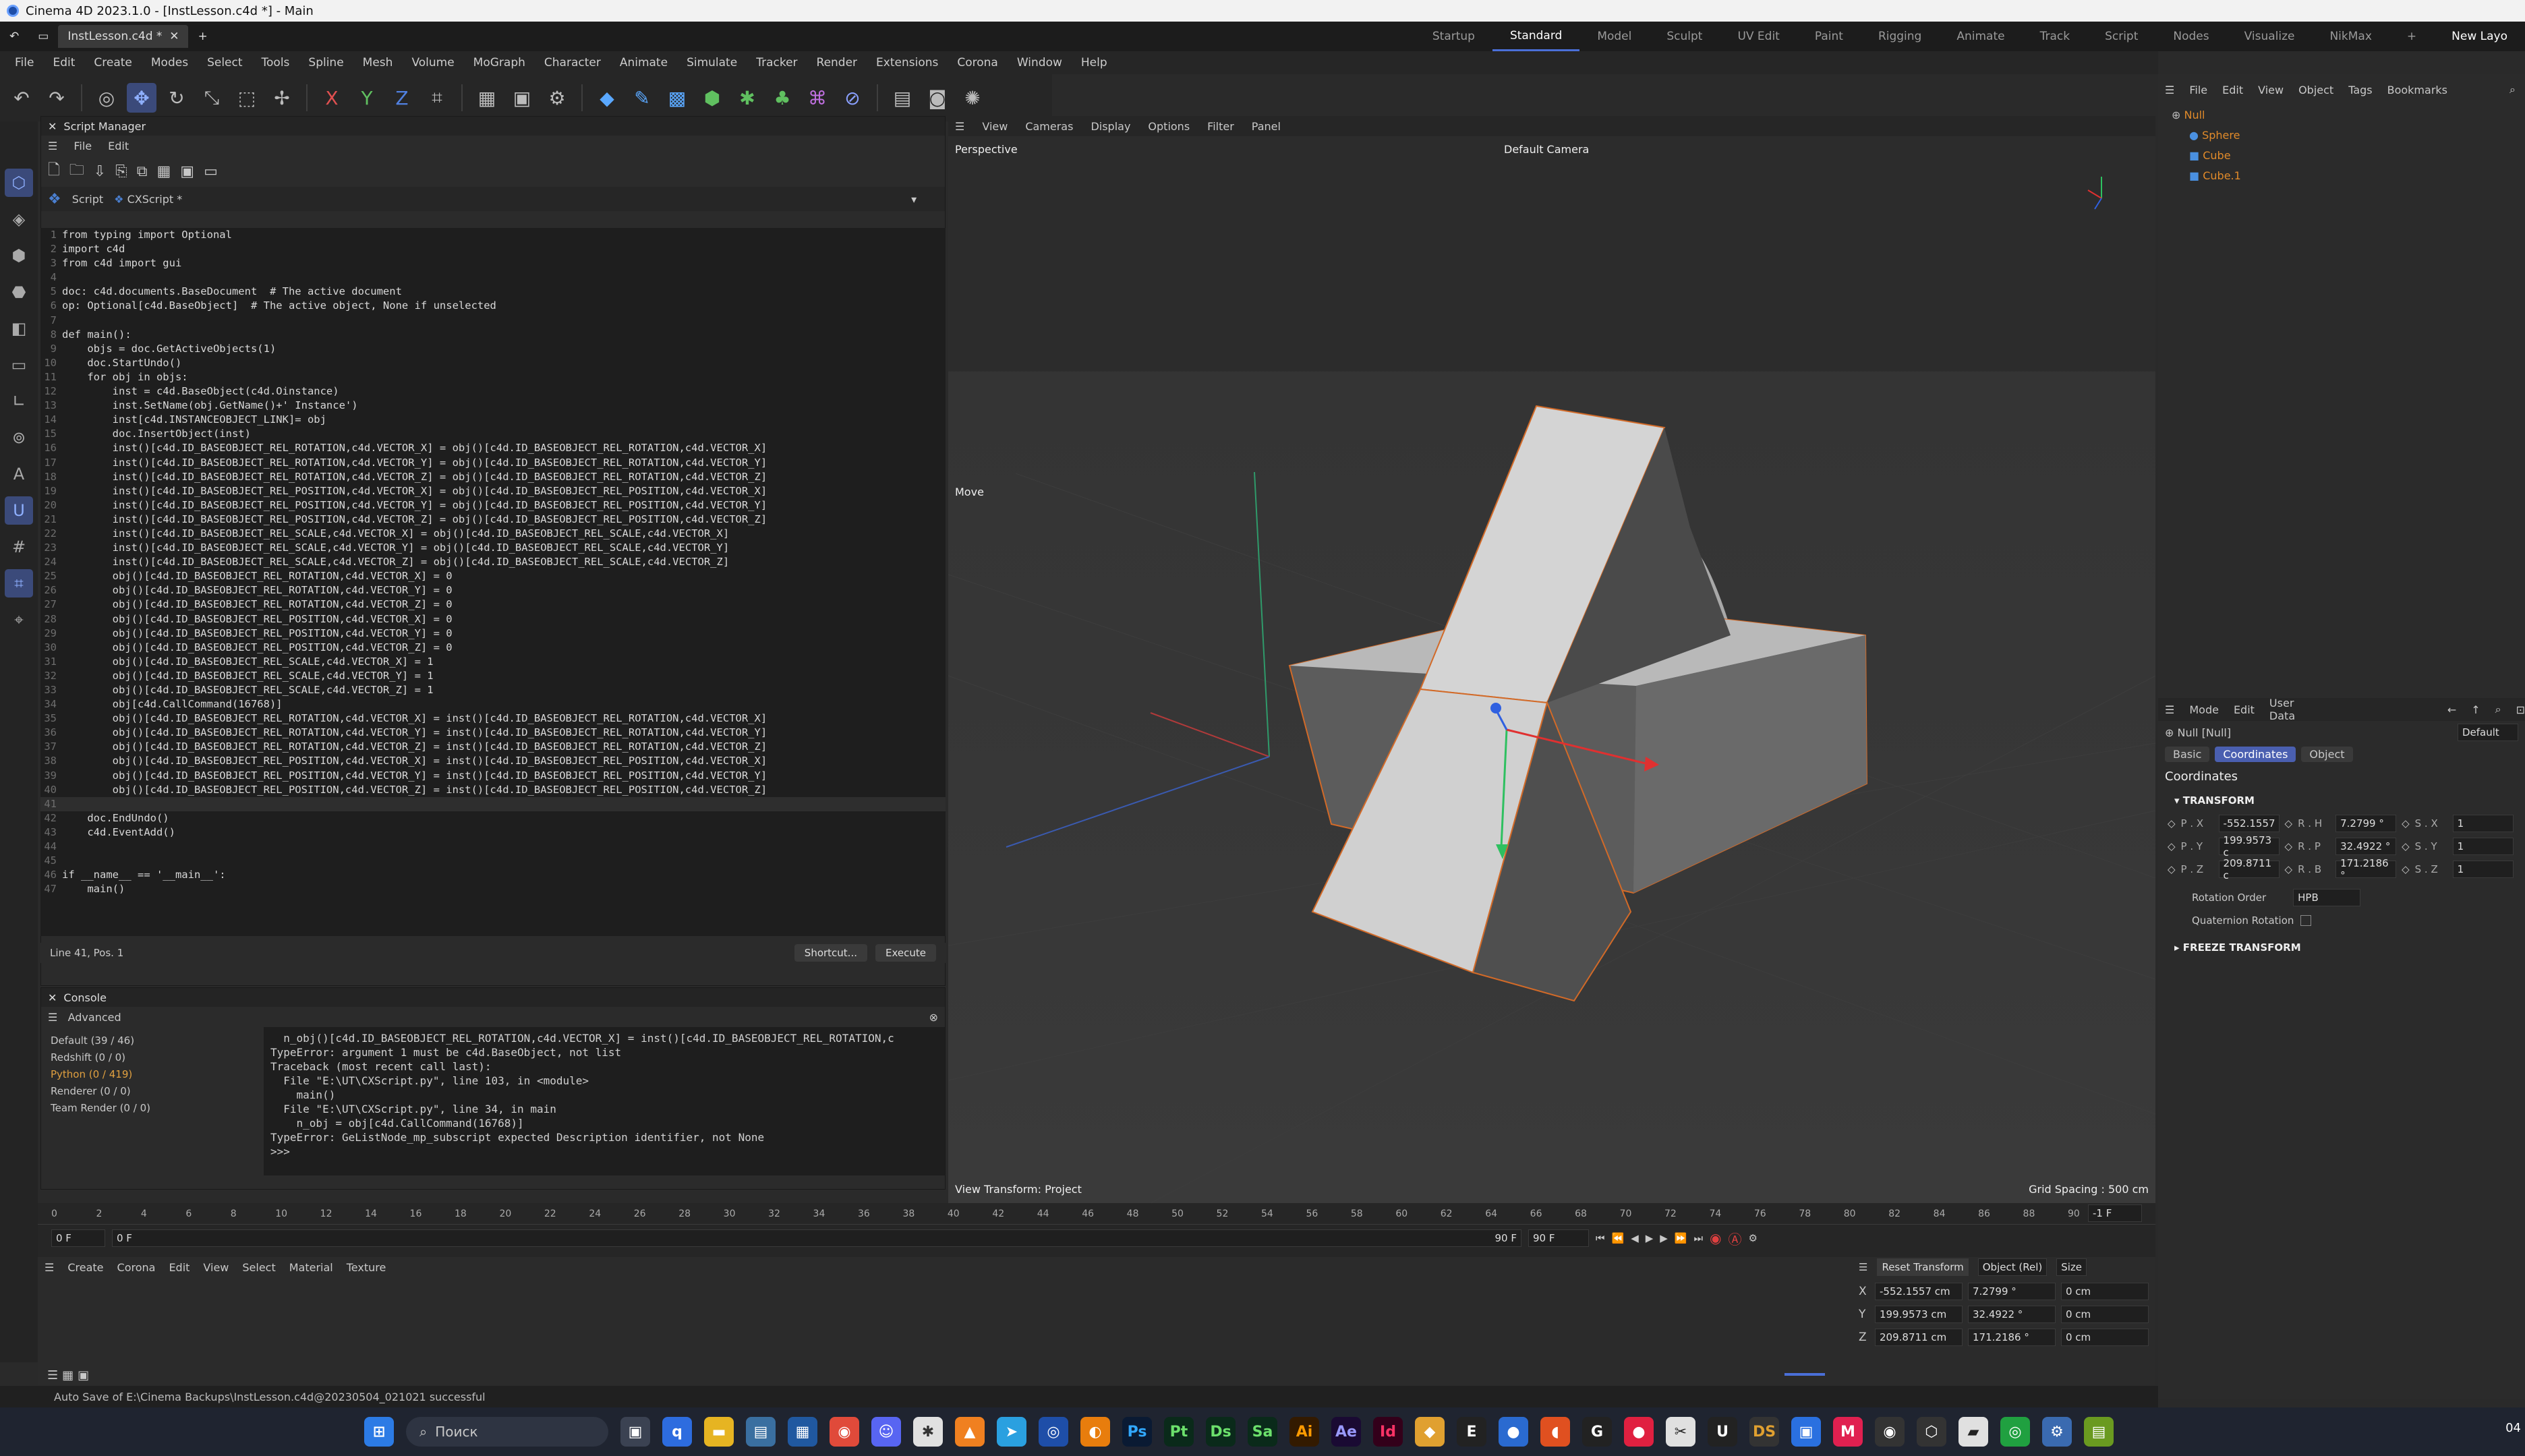 This screenshot has height=1456, width=2525. I want to click on obj-menu-edit: Edit, so click(2232, 90).